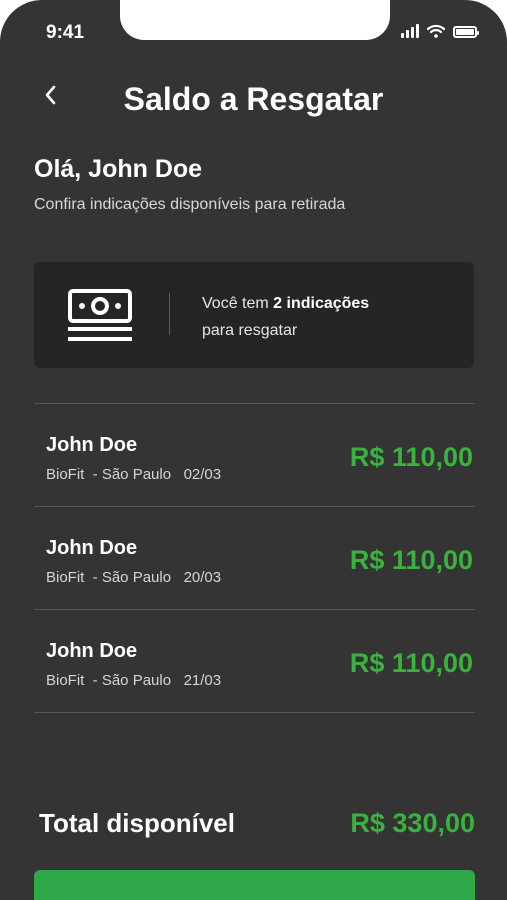  What do you see at coordinates (65, 32) in the screenshot?
I see `status-time: 9:41` at bounding box center [65, 32].